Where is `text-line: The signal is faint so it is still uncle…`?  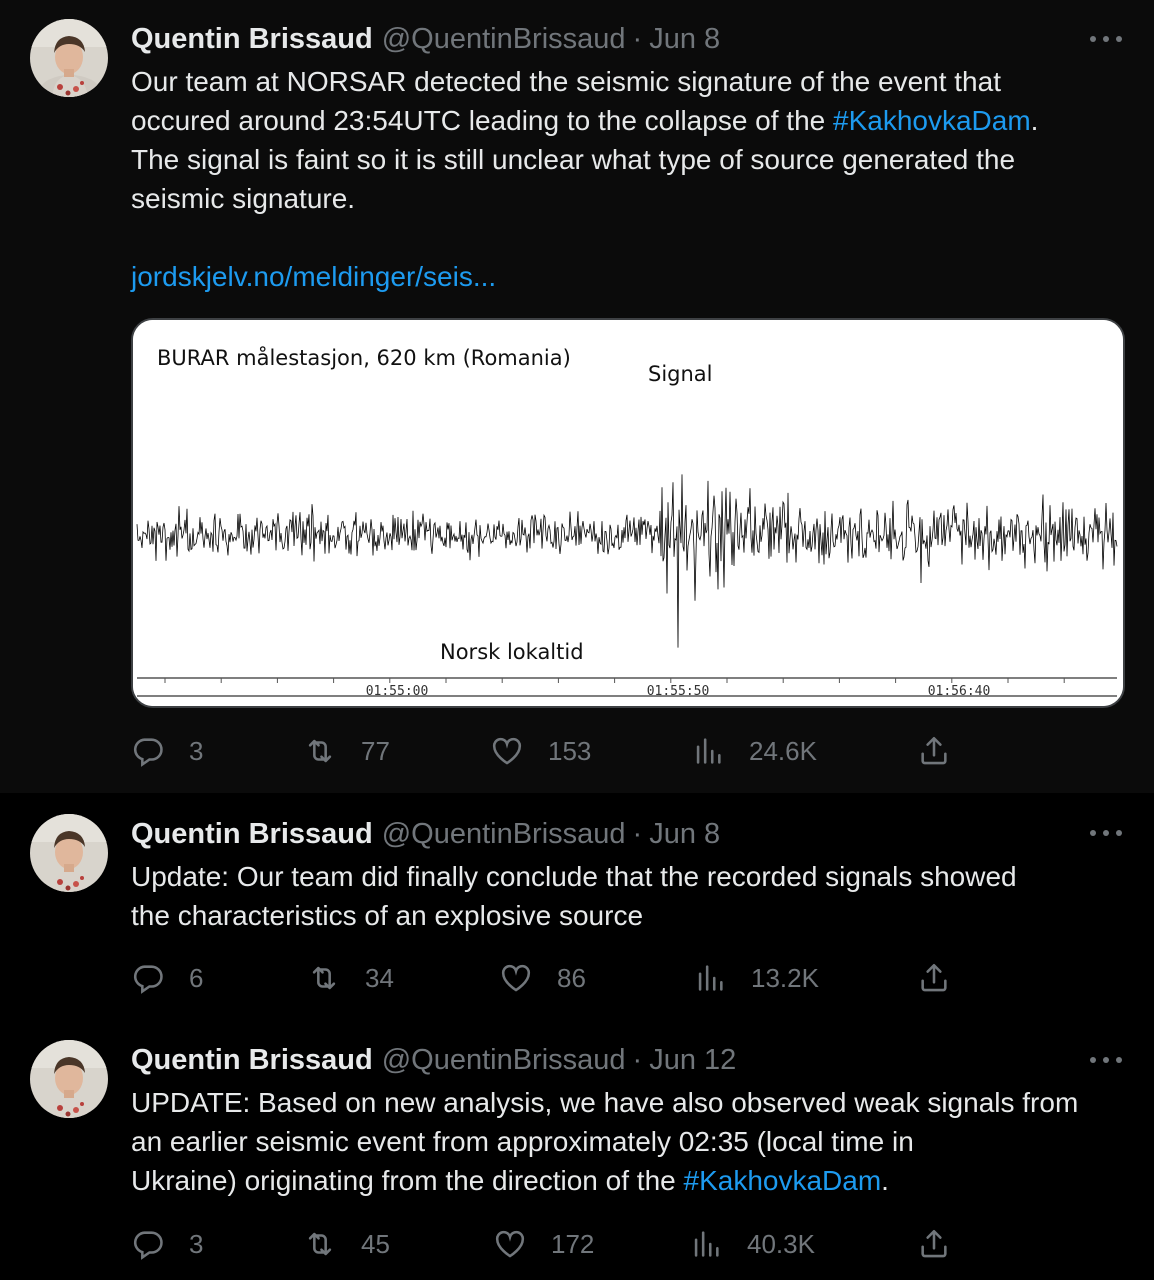
text-line: The signal is faint so it is still uncle… is located at coordinates (573, 159).